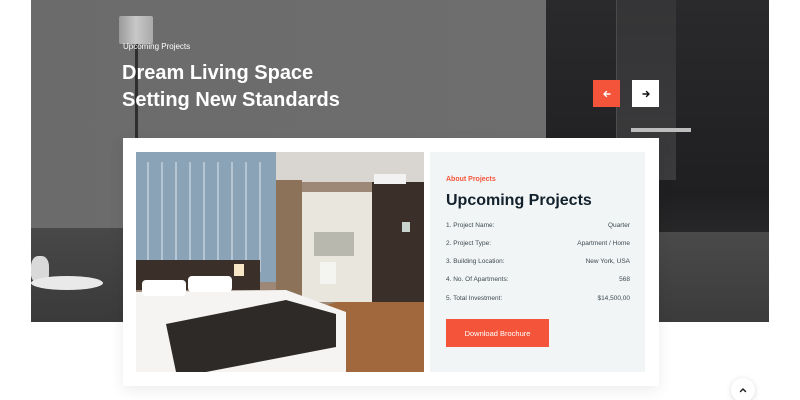 The width and height of the screenshot is (800, 400). I want to click on detail-value: $14,500,00, so click(613, 298).